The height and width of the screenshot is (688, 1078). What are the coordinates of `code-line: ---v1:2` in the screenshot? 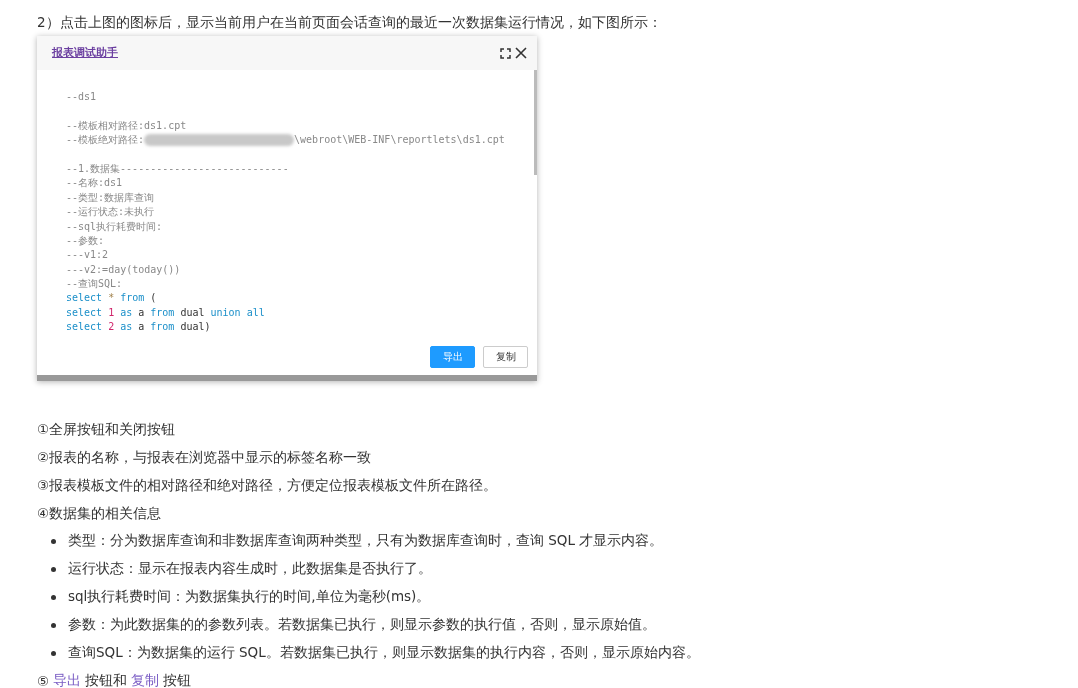 It's located at (88, 255).